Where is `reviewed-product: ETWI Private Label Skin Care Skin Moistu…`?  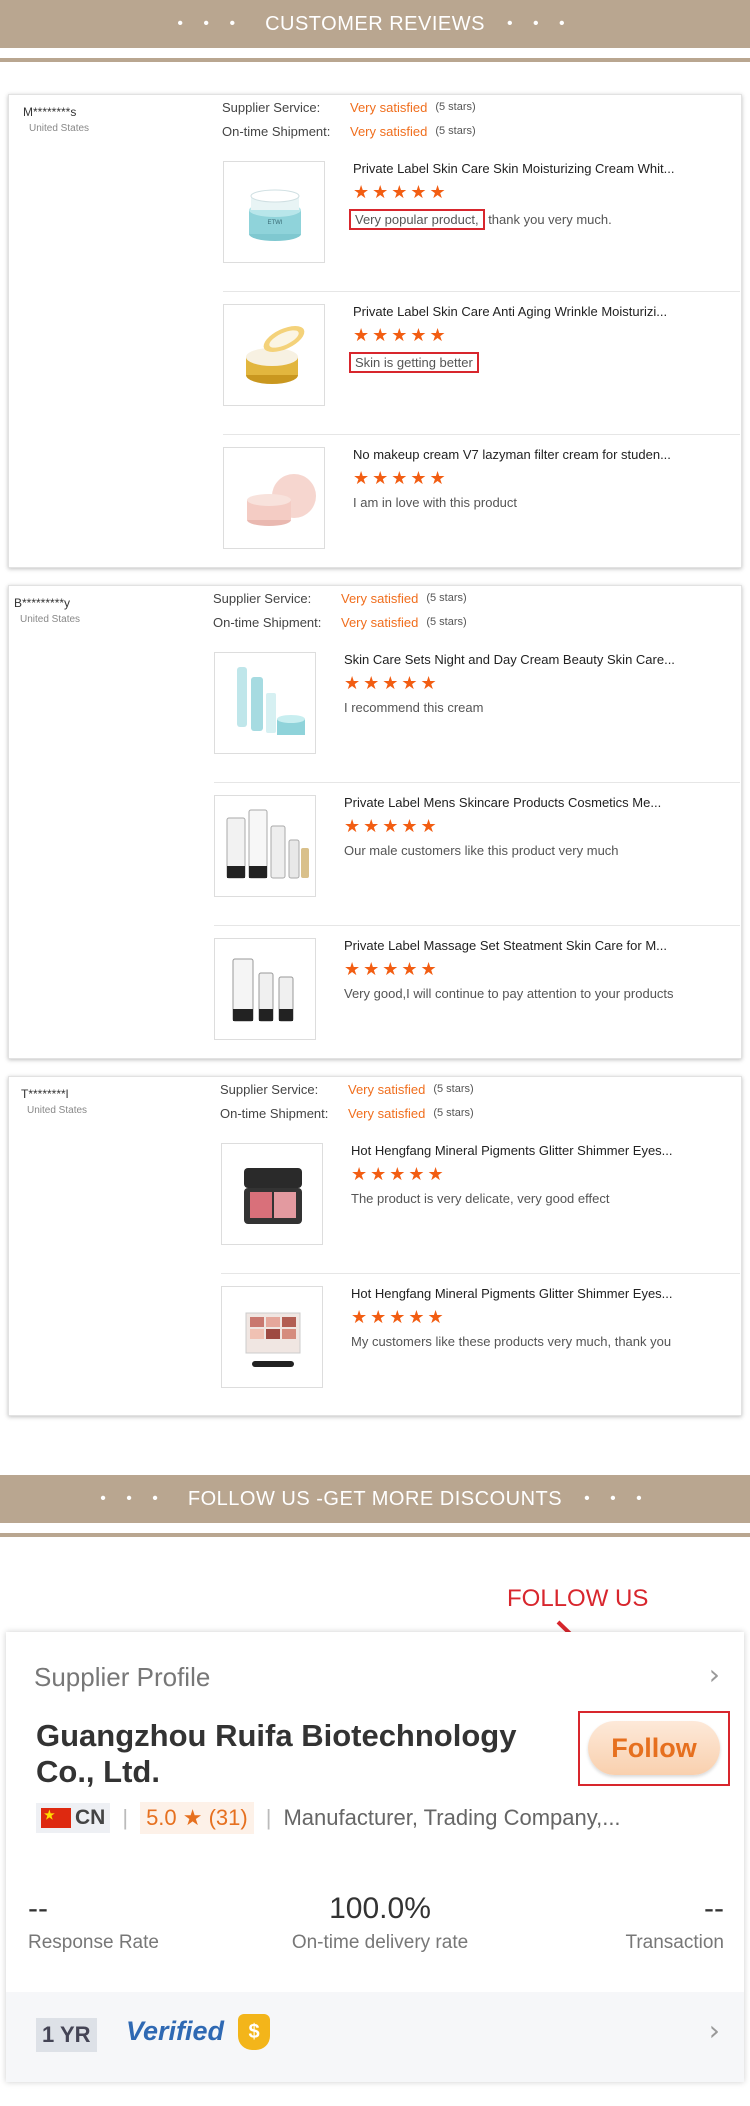 reviewed-product: ETWI Private Label Skin Care Skin Moistu… is located at coordinates (481, 220).